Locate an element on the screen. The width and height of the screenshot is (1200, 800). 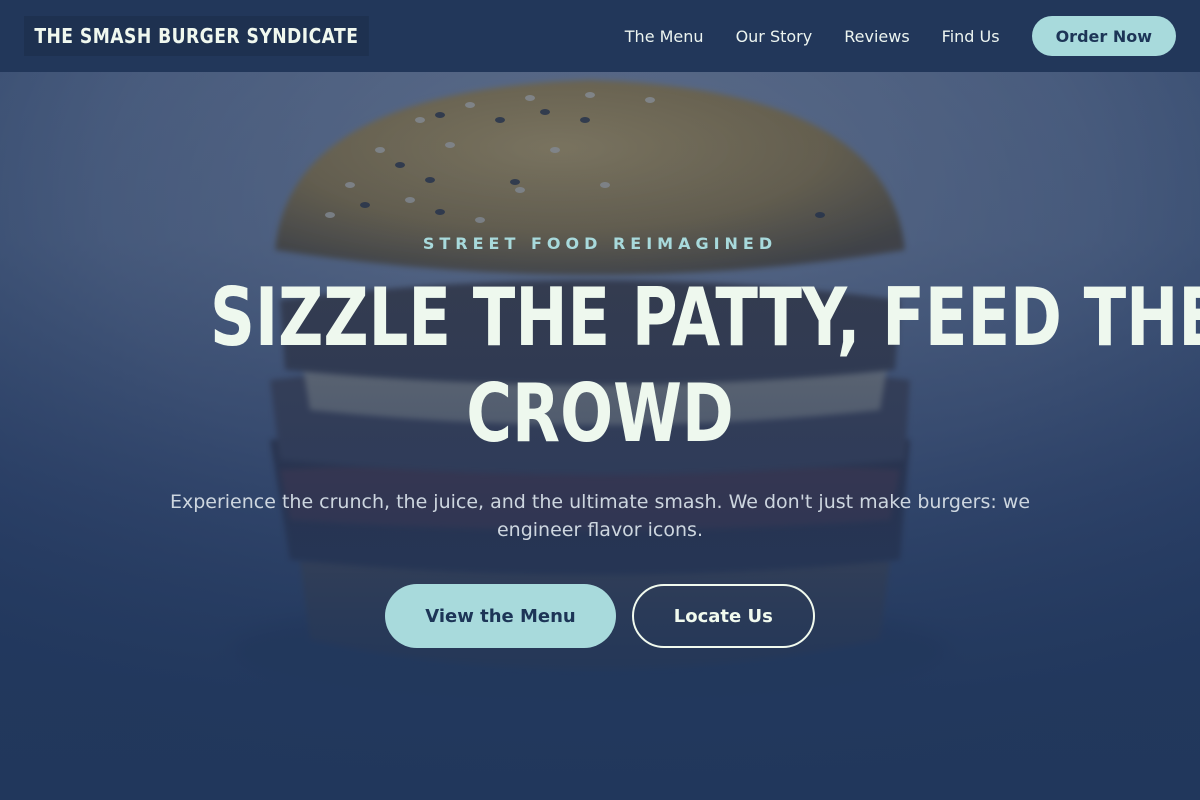
order-now-button: Order Now is located at coordinates (1103, 36).